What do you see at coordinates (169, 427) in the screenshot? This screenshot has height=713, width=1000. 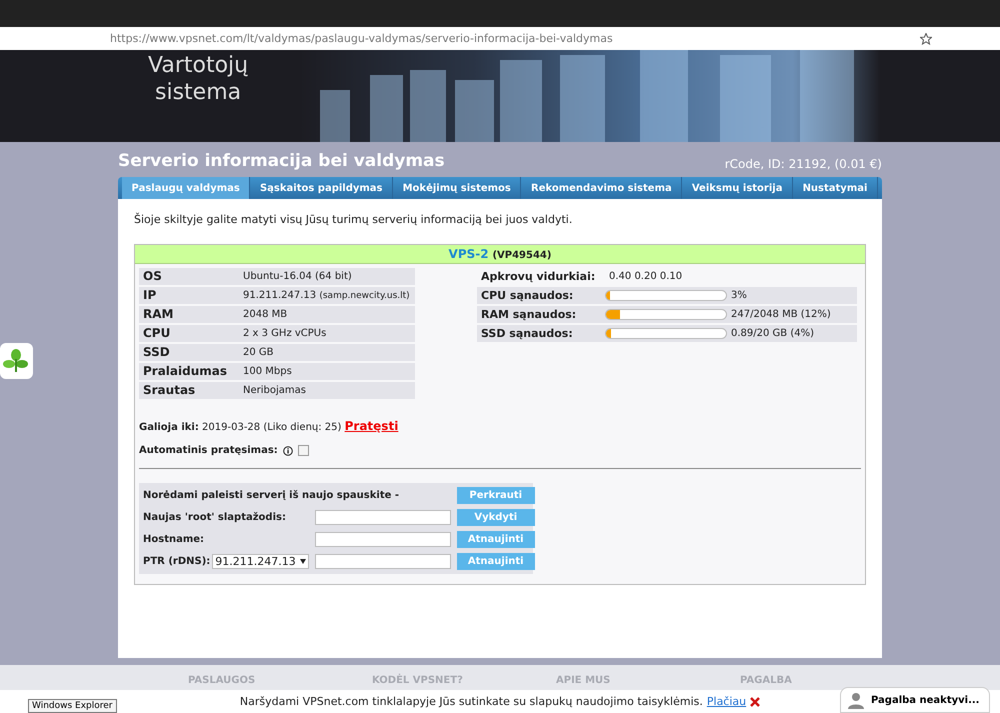 I see `expiry-label: Galioja iki:` at bounding box center [169, 427].